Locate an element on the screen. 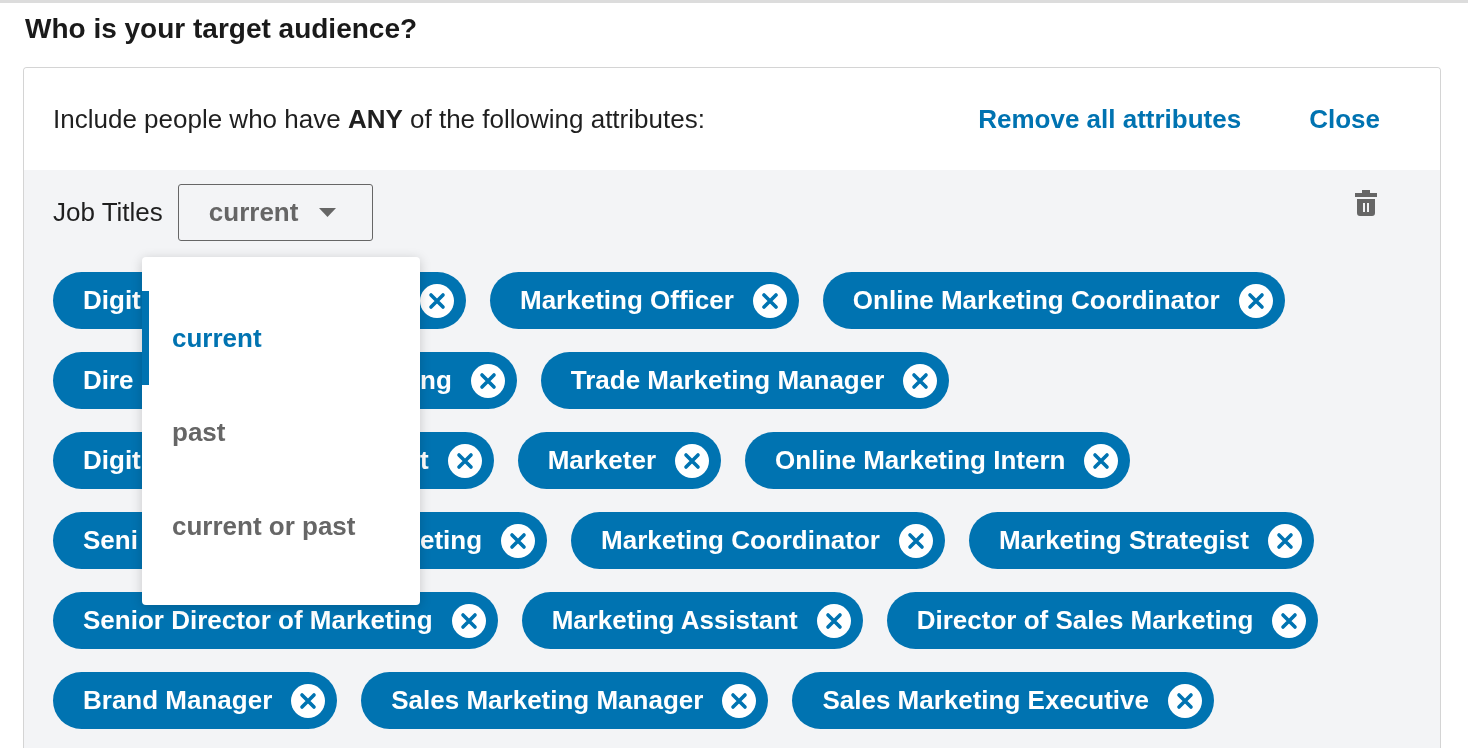 The height and width of the screenshot is (748, 1468). remove-all-link: Remove all attributes is located at coordinates (1110, 119).